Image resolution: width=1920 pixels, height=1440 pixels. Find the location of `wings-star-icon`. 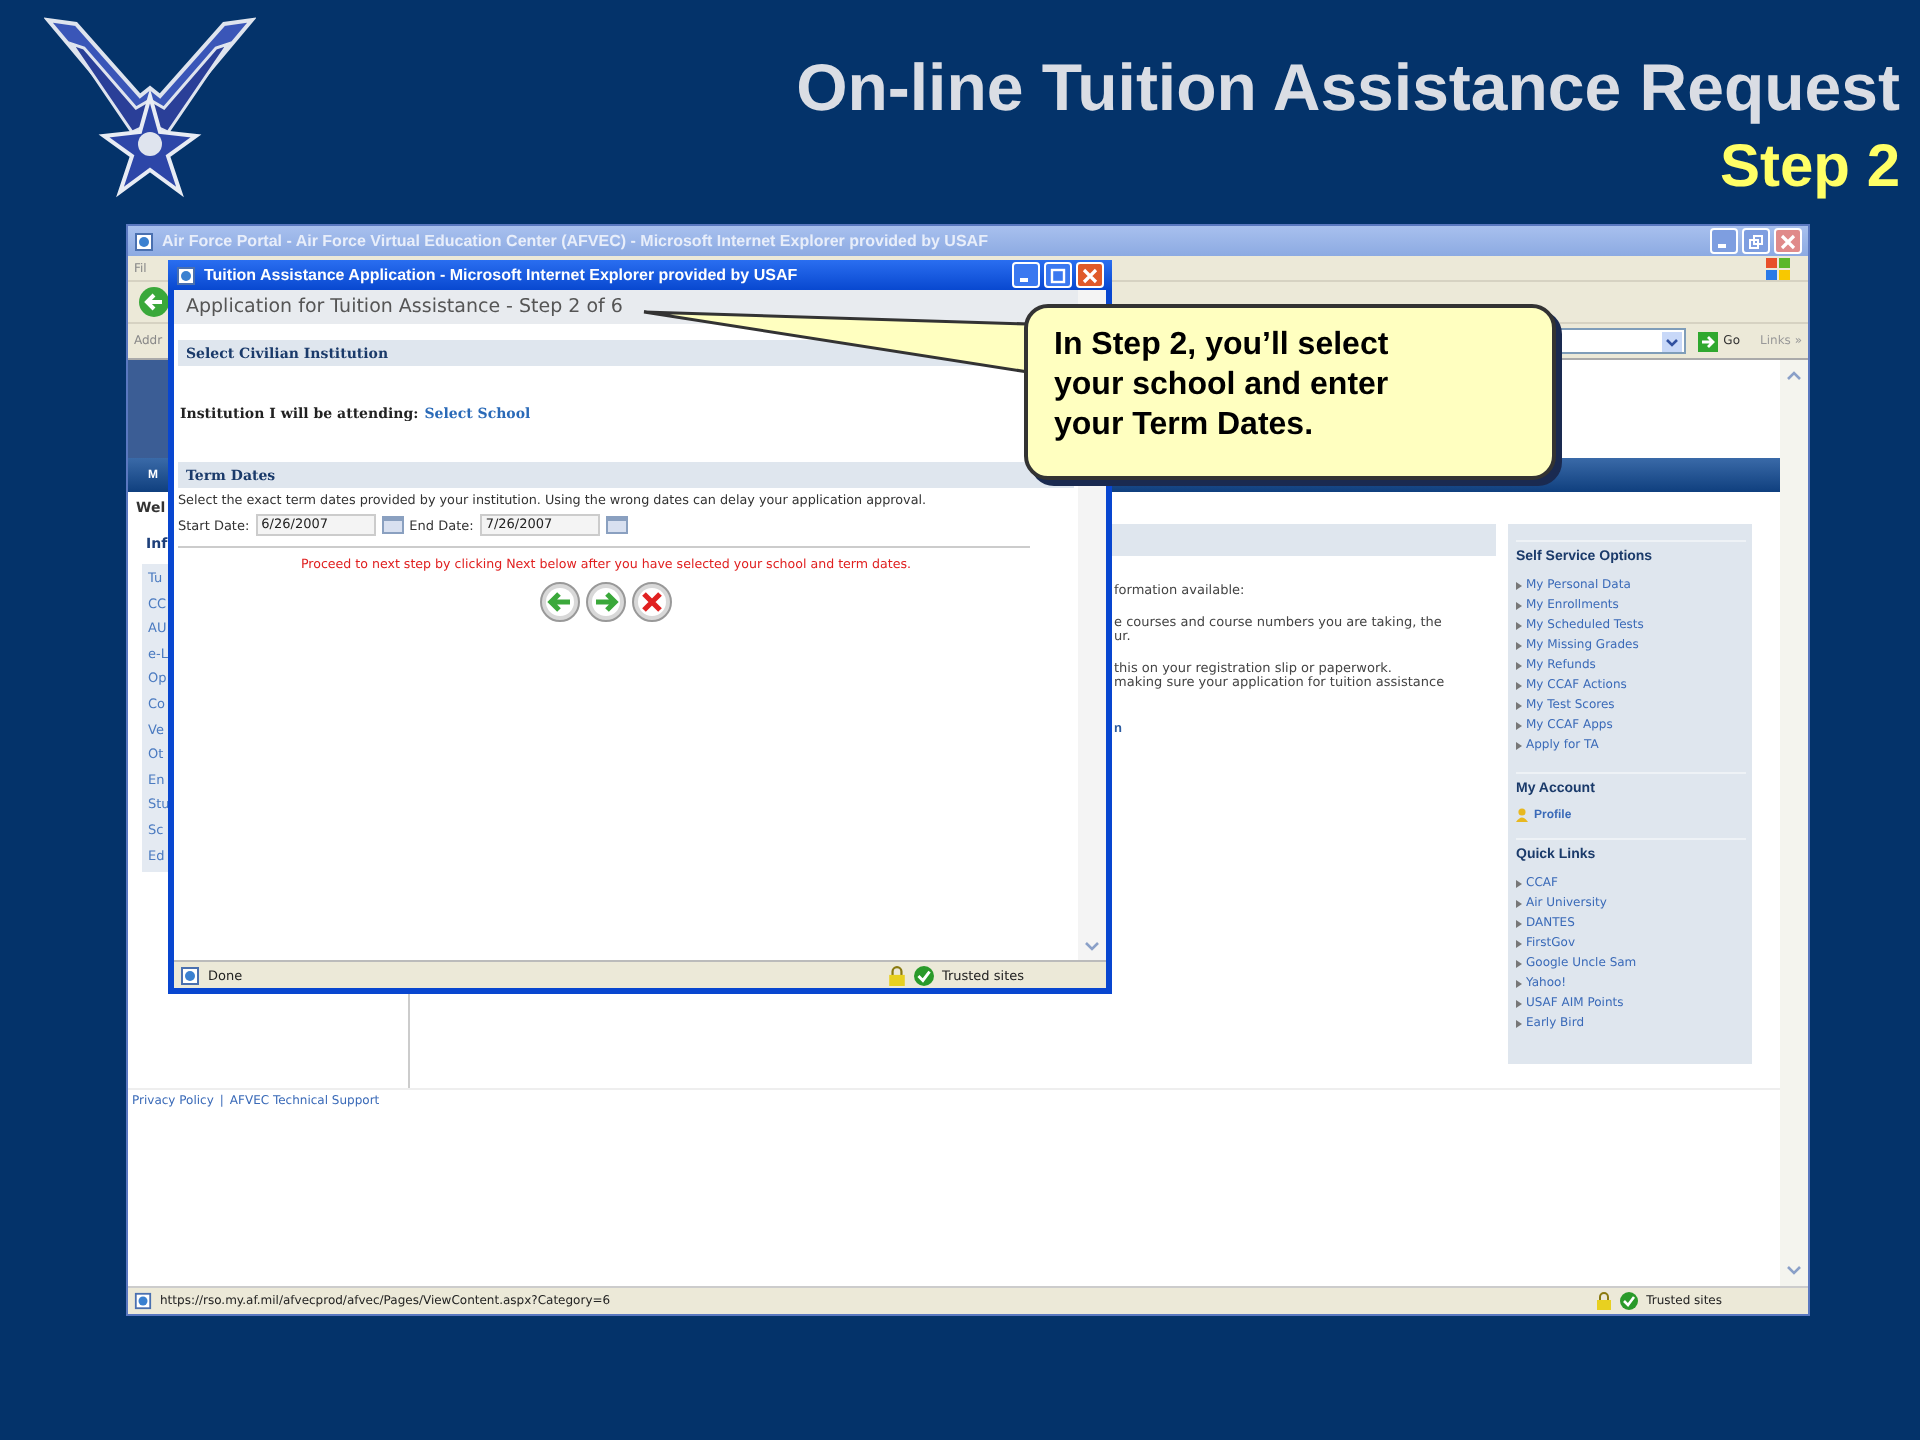

wings-star-icon is located at coordinates (150, 108).